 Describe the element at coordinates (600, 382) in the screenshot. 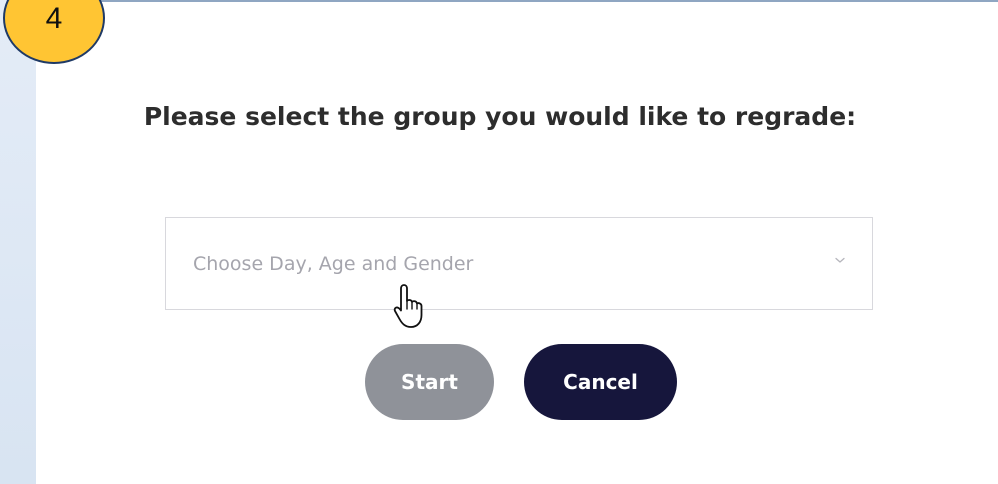

I see `cancel-button: Cancel` at that location.